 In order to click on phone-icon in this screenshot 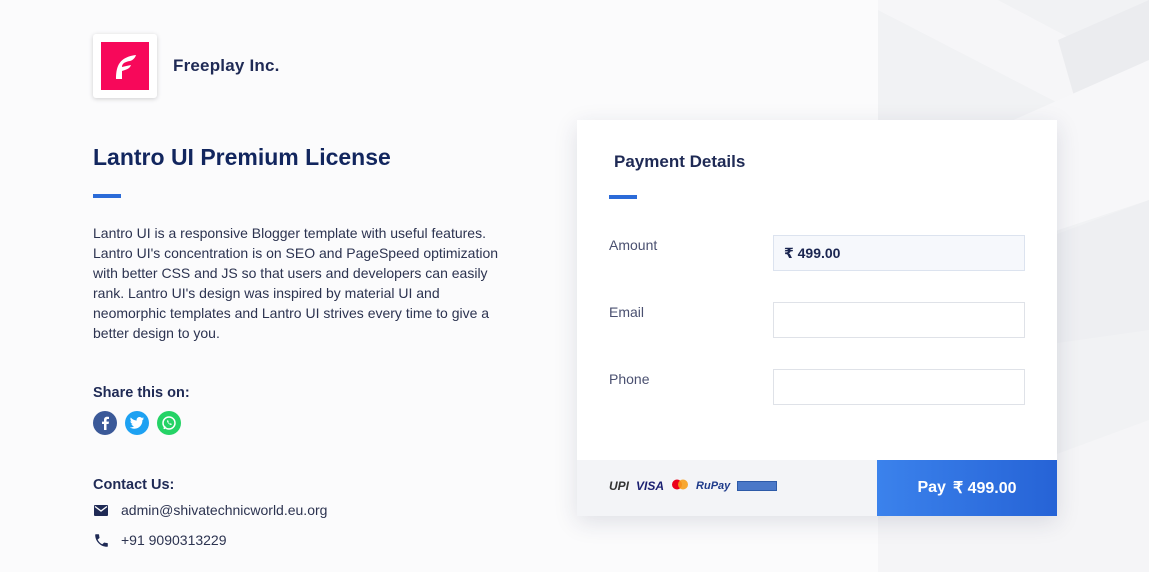, I will do `click(101, 540)`.